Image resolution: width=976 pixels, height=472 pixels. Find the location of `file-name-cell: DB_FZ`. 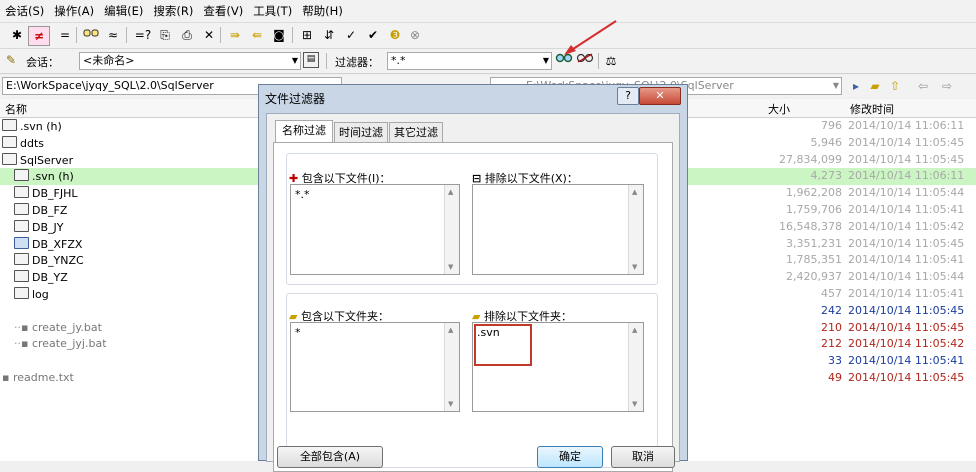

file-name-cell: DB_FZ is located at coordinates (40, 210).